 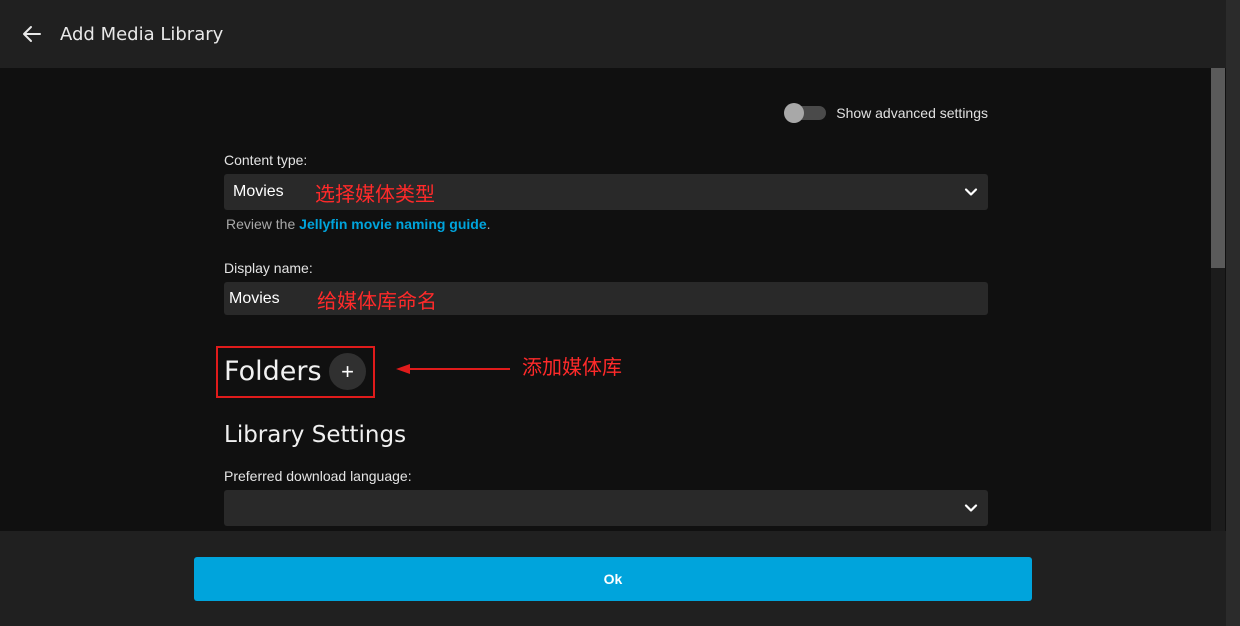 I want to click on naming-guide-link: Jellyfin movie naming guide, so click(x=392, y=224).